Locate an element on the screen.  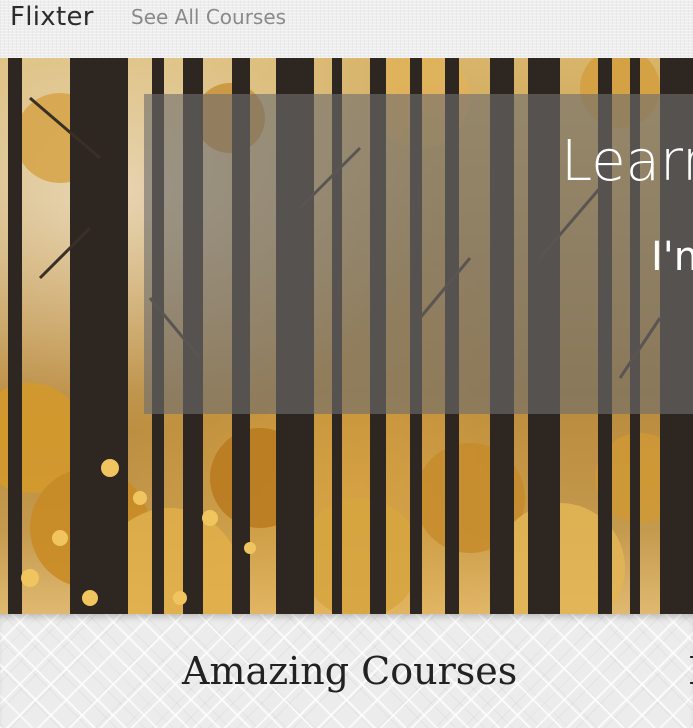
brand-logo-link: Flixter is located at coordinates (52, 17).